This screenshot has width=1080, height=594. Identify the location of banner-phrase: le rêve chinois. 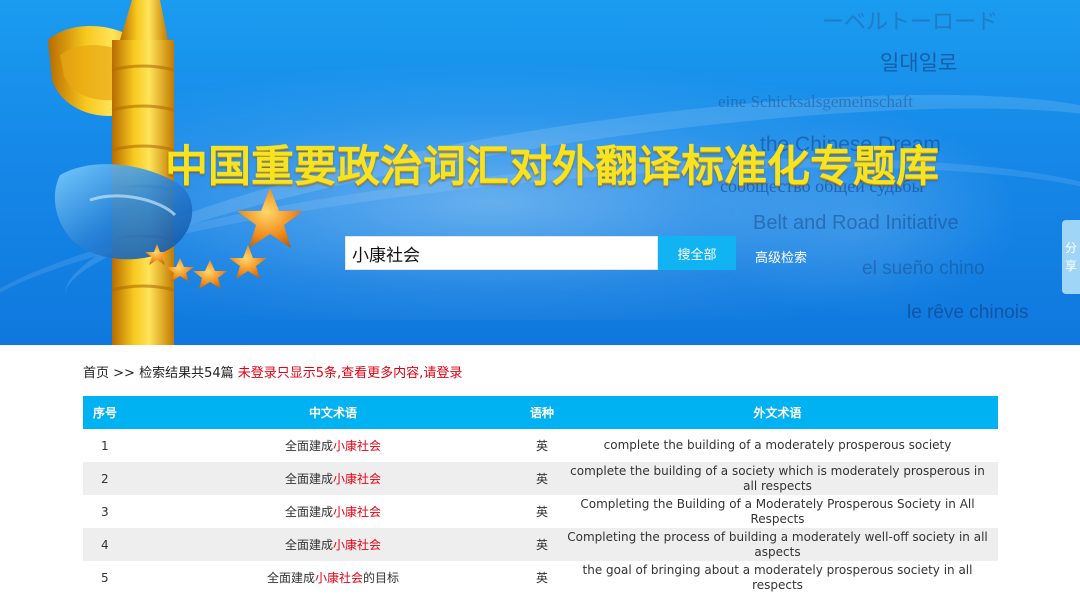
(968, 312).